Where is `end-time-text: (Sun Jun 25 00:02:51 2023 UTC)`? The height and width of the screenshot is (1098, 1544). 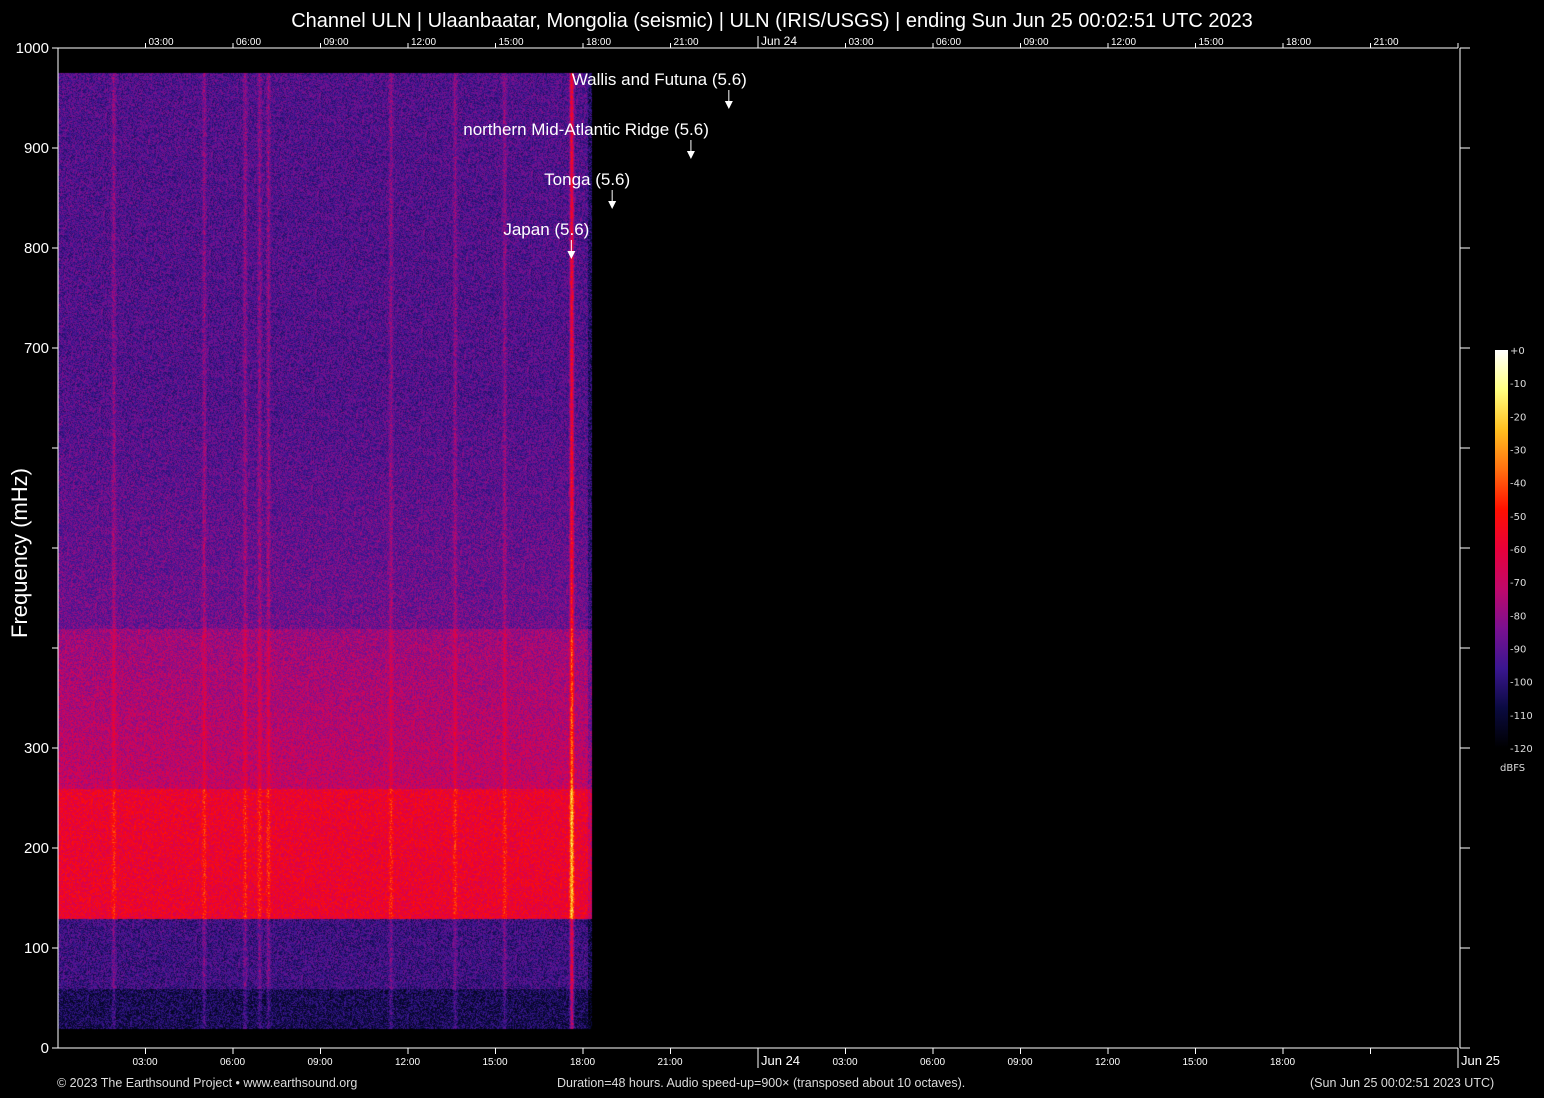
end-time-text: (Sun Jun 25 00:02:51 2023 UTC) is located at coordinates (1402, 1083).